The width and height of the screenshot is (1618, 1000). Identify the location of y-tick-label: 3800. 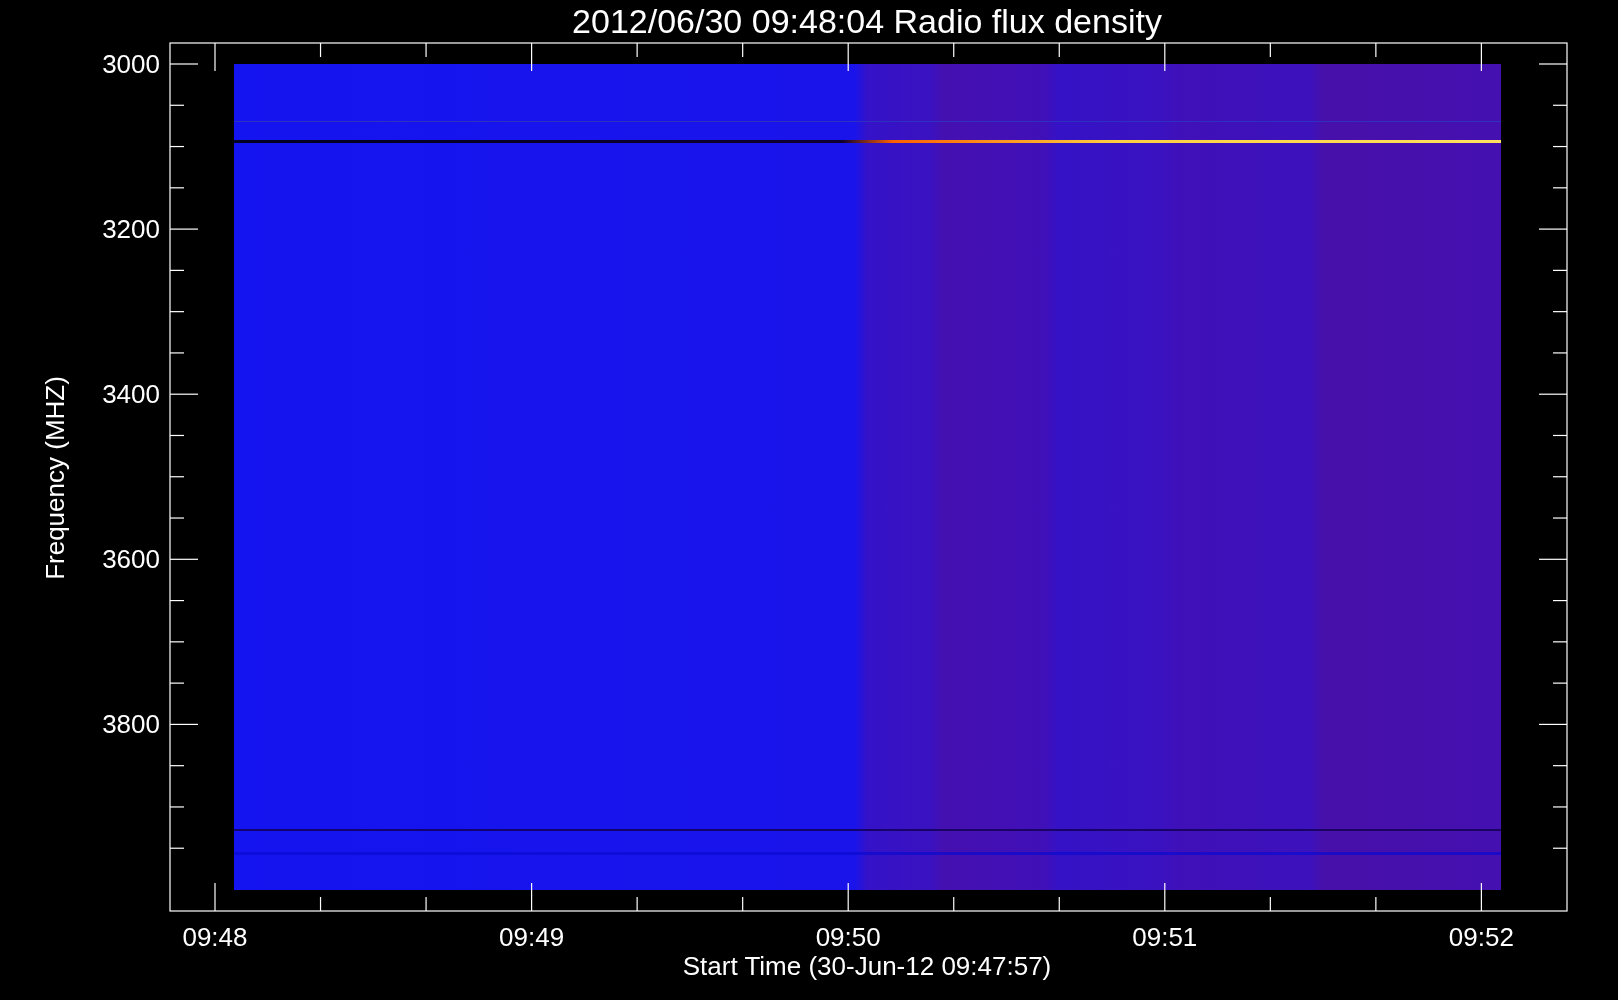
(131, 724).